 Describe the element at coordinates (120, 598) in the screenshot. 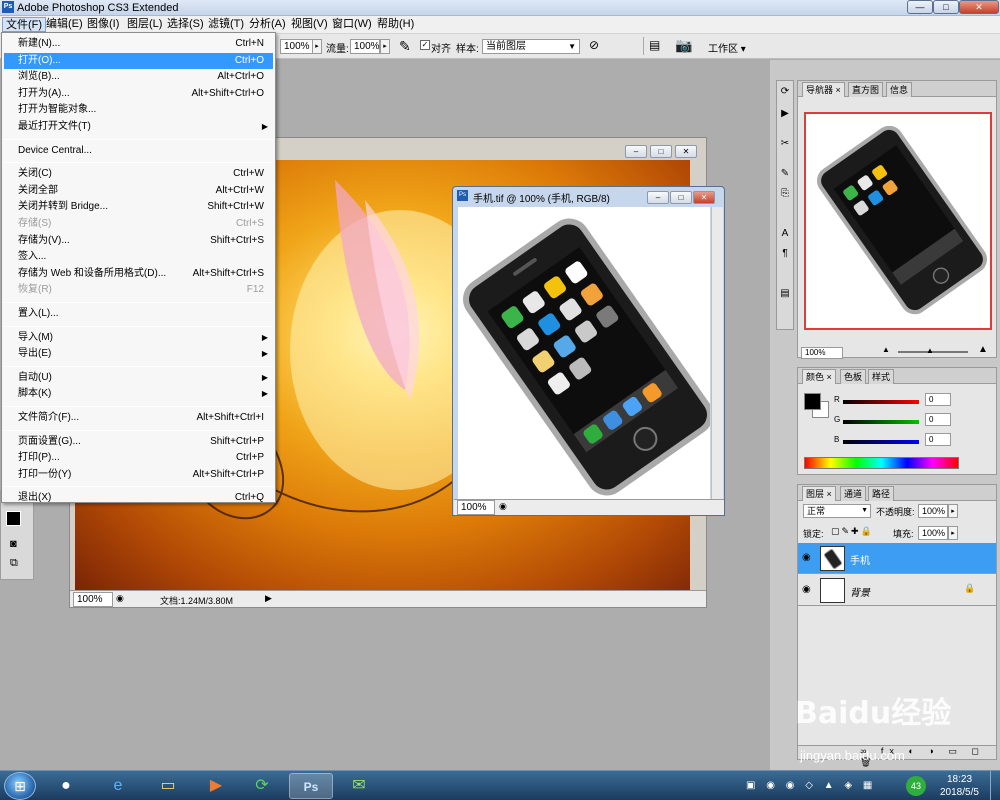

I see `doc1-status-menu-icon: ◉` at that location.